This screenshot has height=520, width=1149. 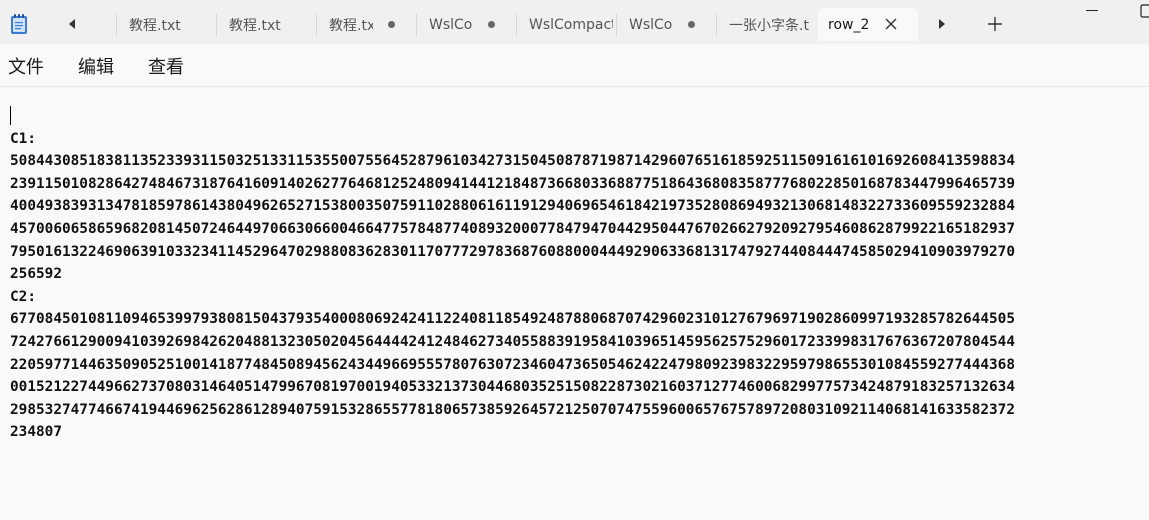 I want to click on scroll-tabs-right-button, so click(x=942, y=24).